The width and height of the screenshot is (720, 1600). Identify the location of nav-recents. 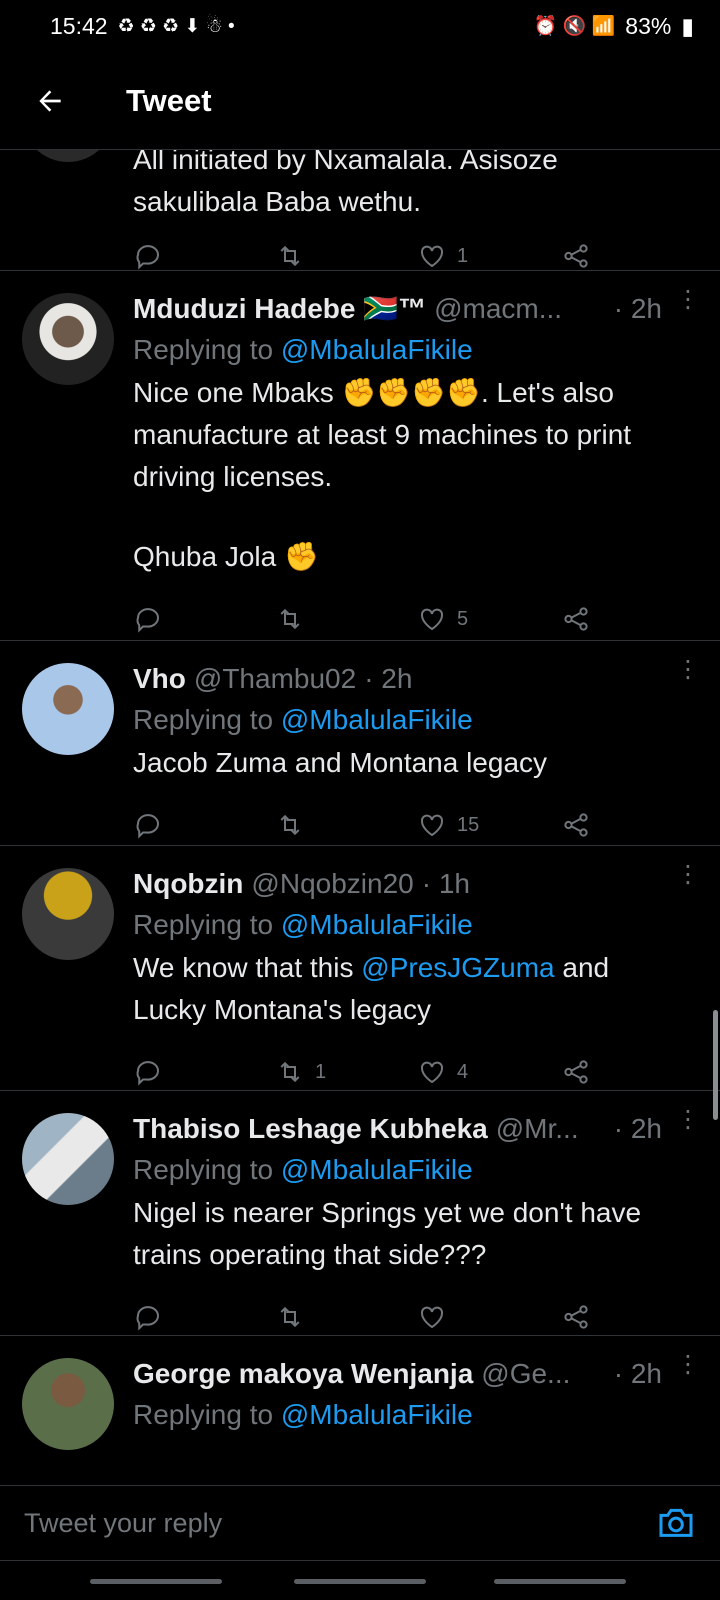
(156, 1581).